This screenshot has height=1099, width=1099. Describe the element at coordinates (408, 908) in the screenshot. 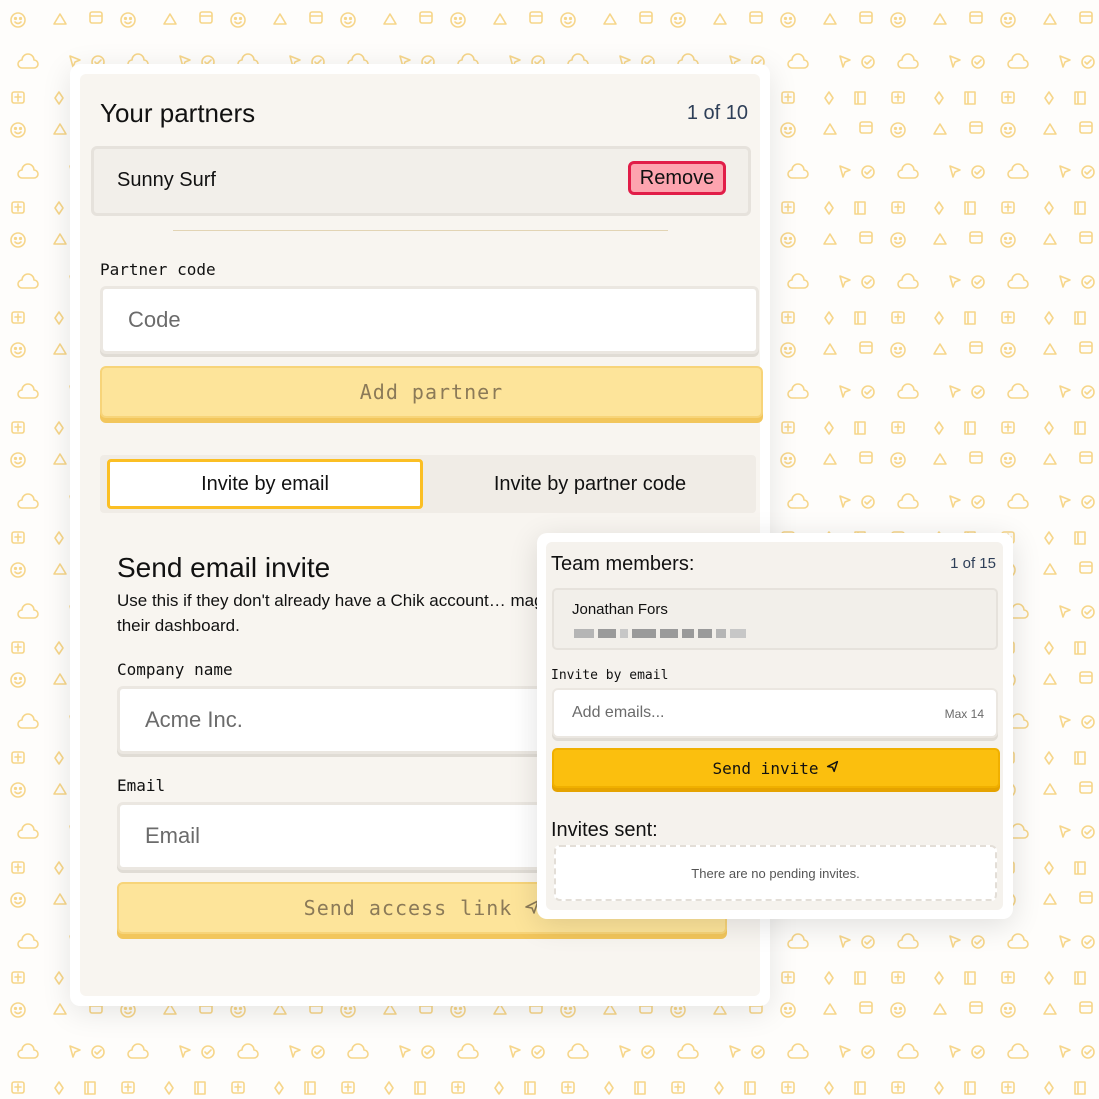

I see `send-access-link-label: Send access link` at that location.